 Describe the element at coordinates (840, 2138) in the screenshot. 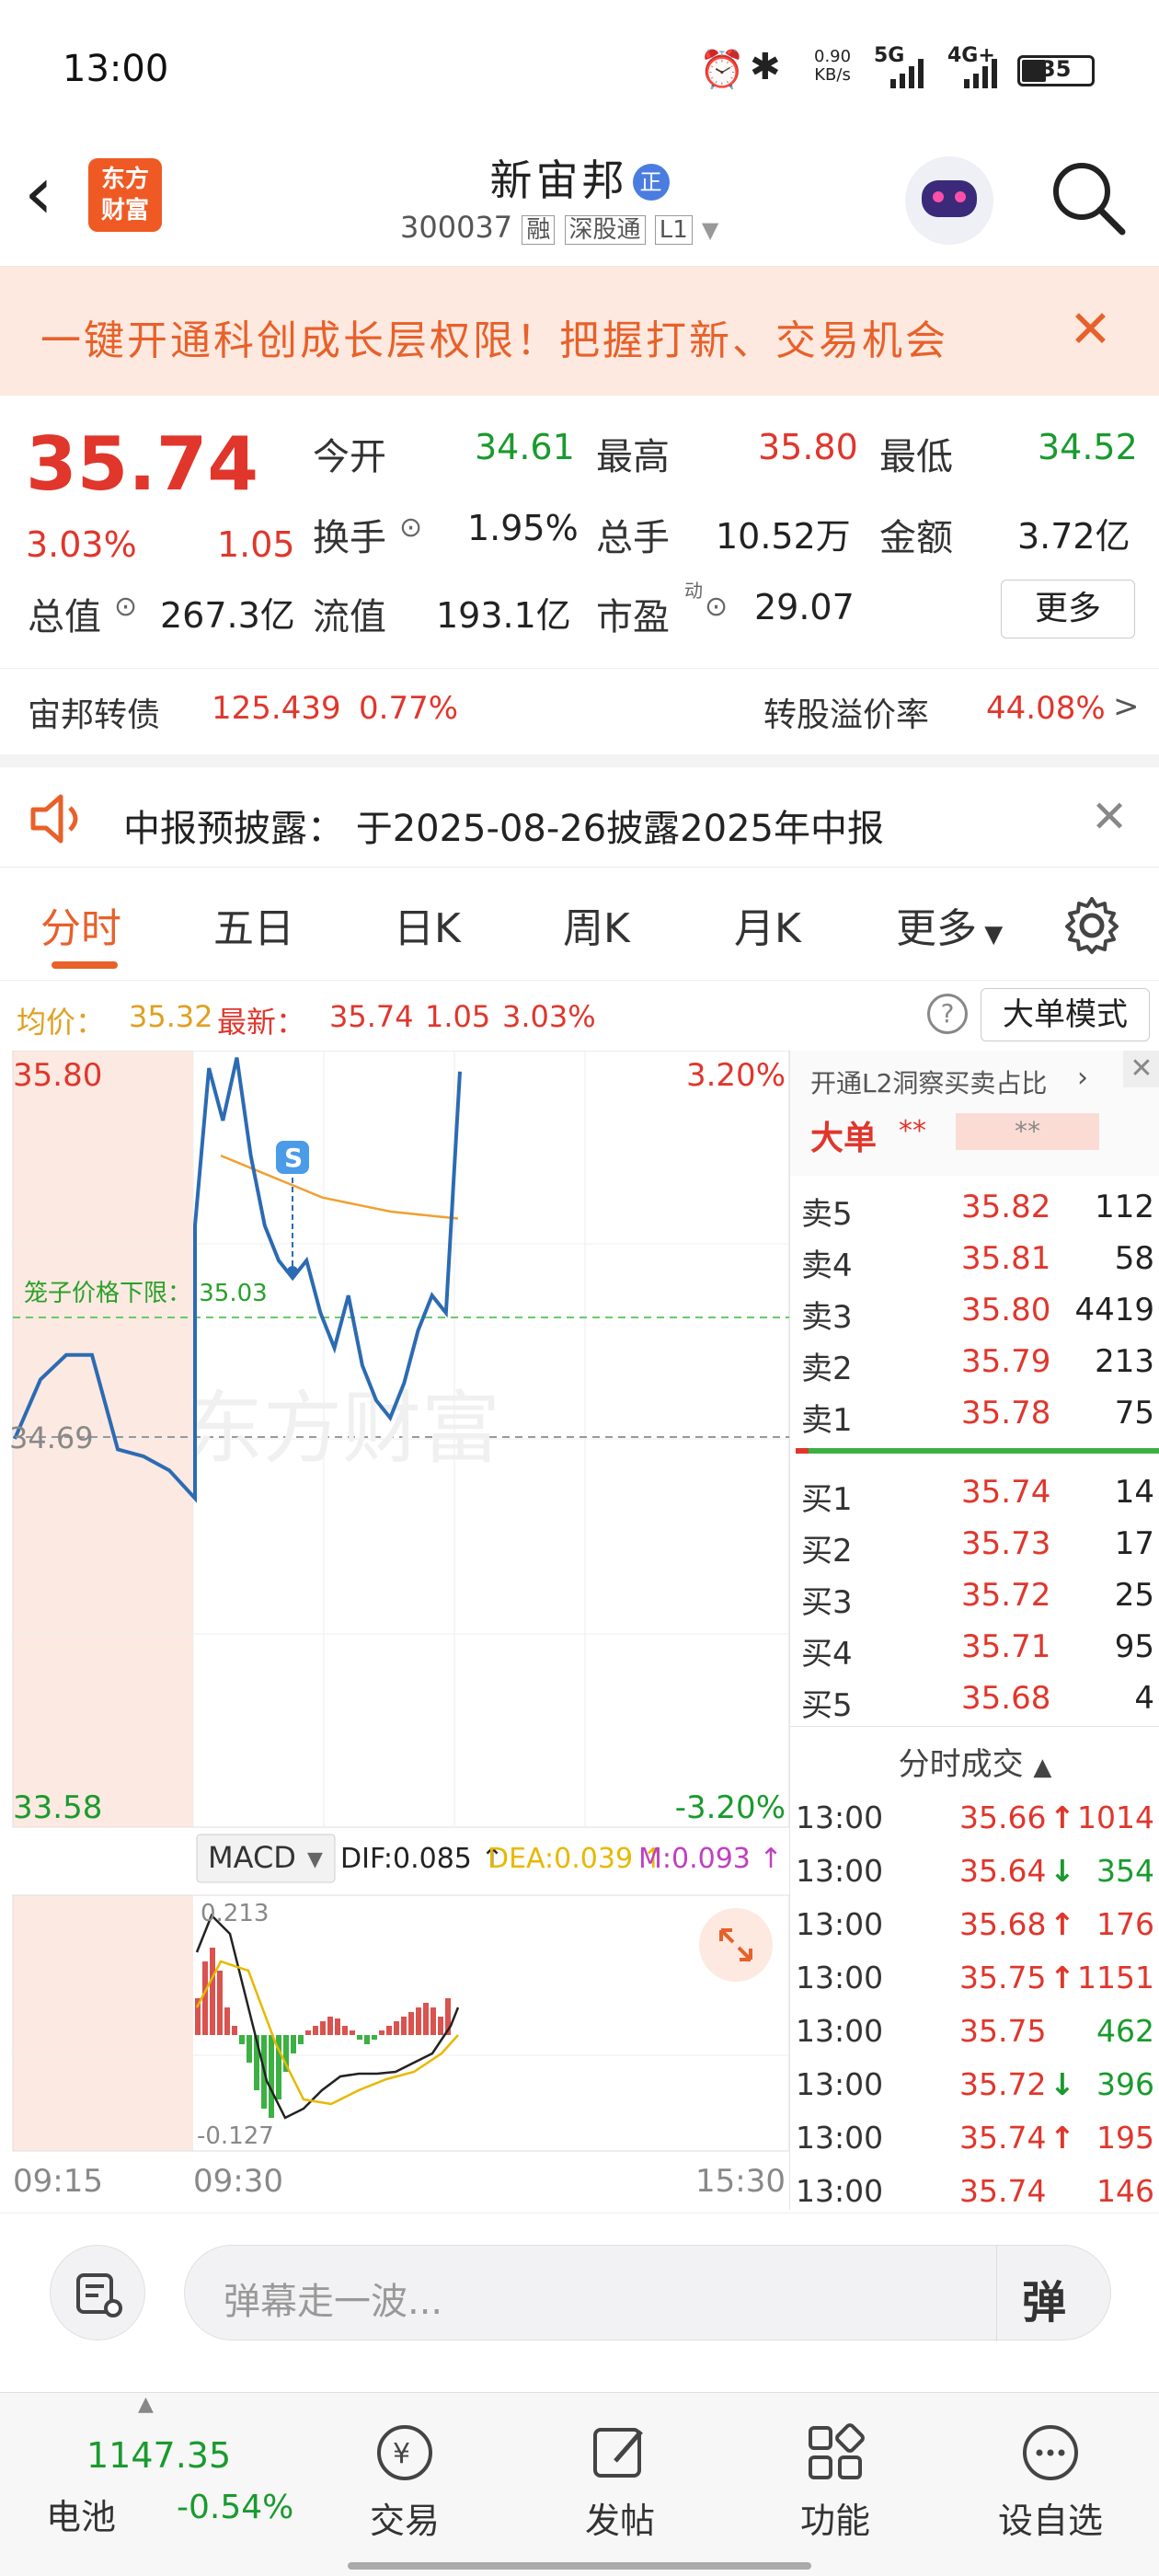

I see `trade-time: 13:00` at that location.